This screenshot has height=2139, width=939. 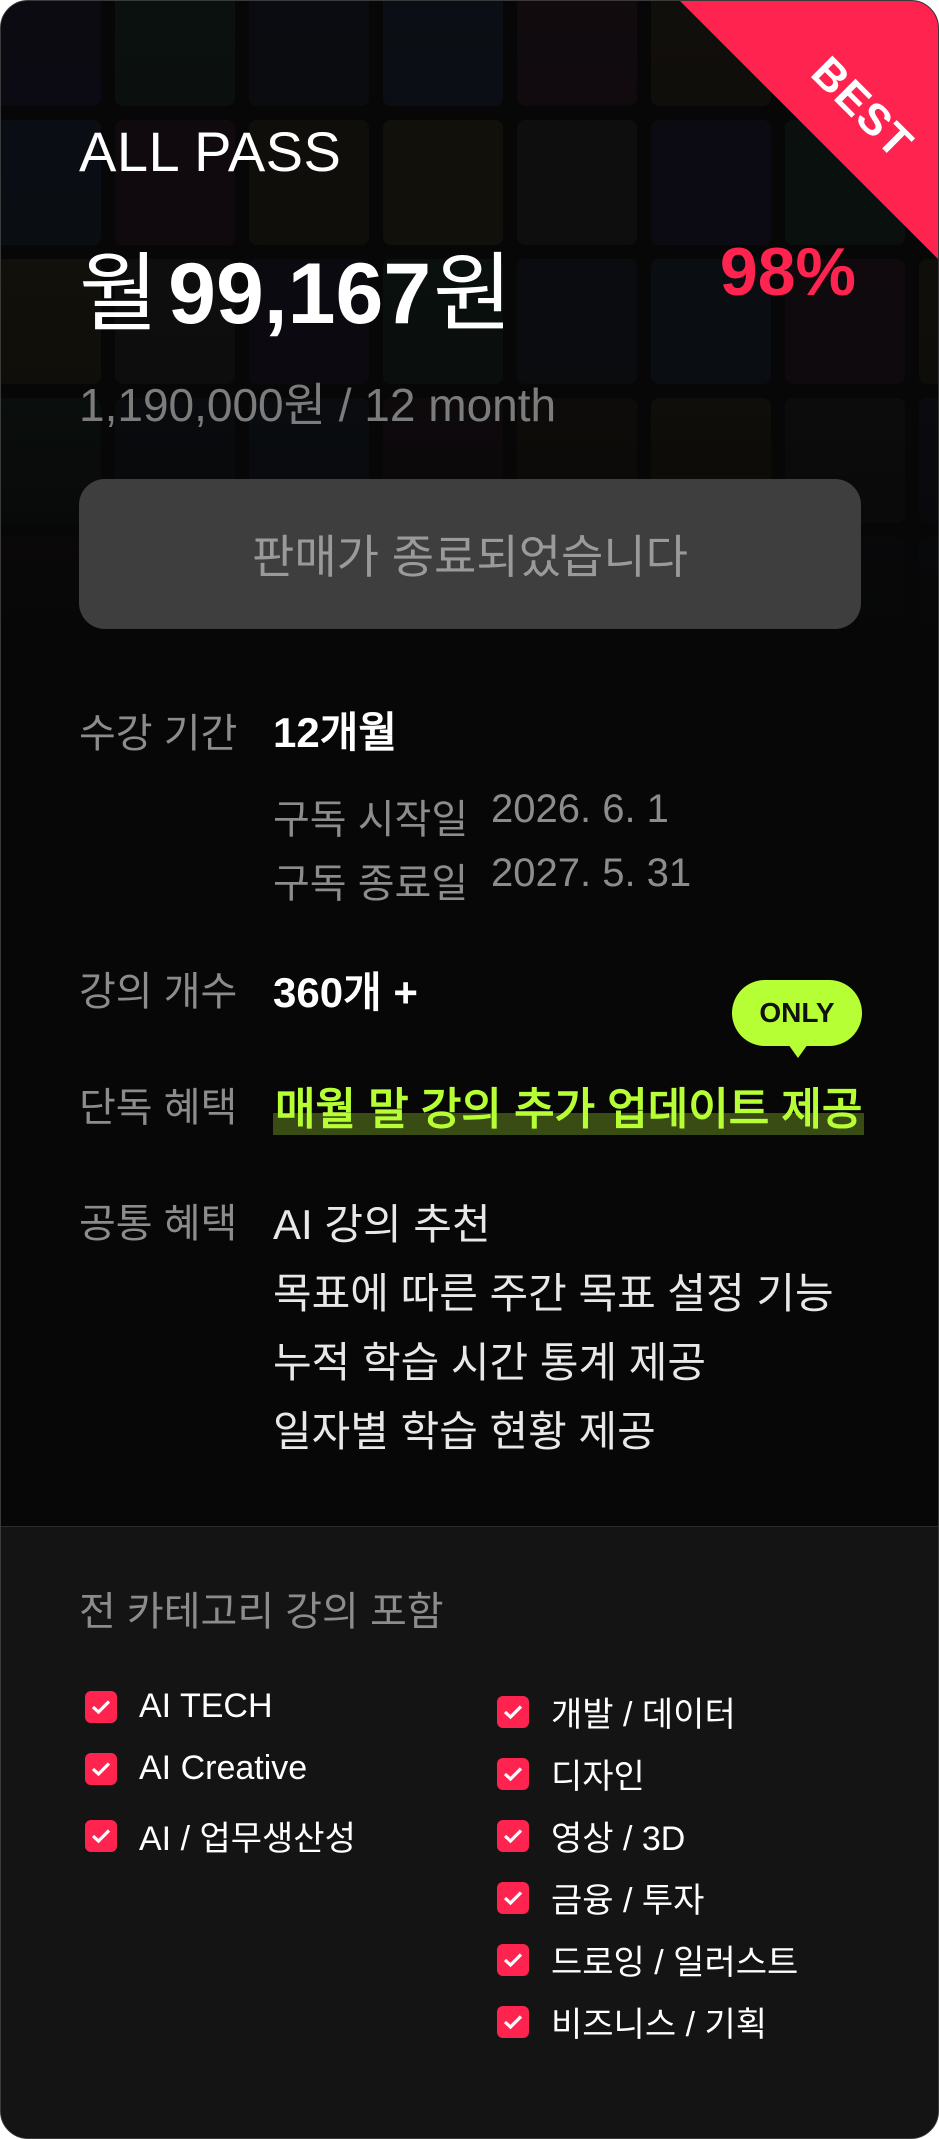 What do you see at coordinates (473, 294) in the screenshot?
I see `price-suffix: 원` at bounding box center [473, 294].